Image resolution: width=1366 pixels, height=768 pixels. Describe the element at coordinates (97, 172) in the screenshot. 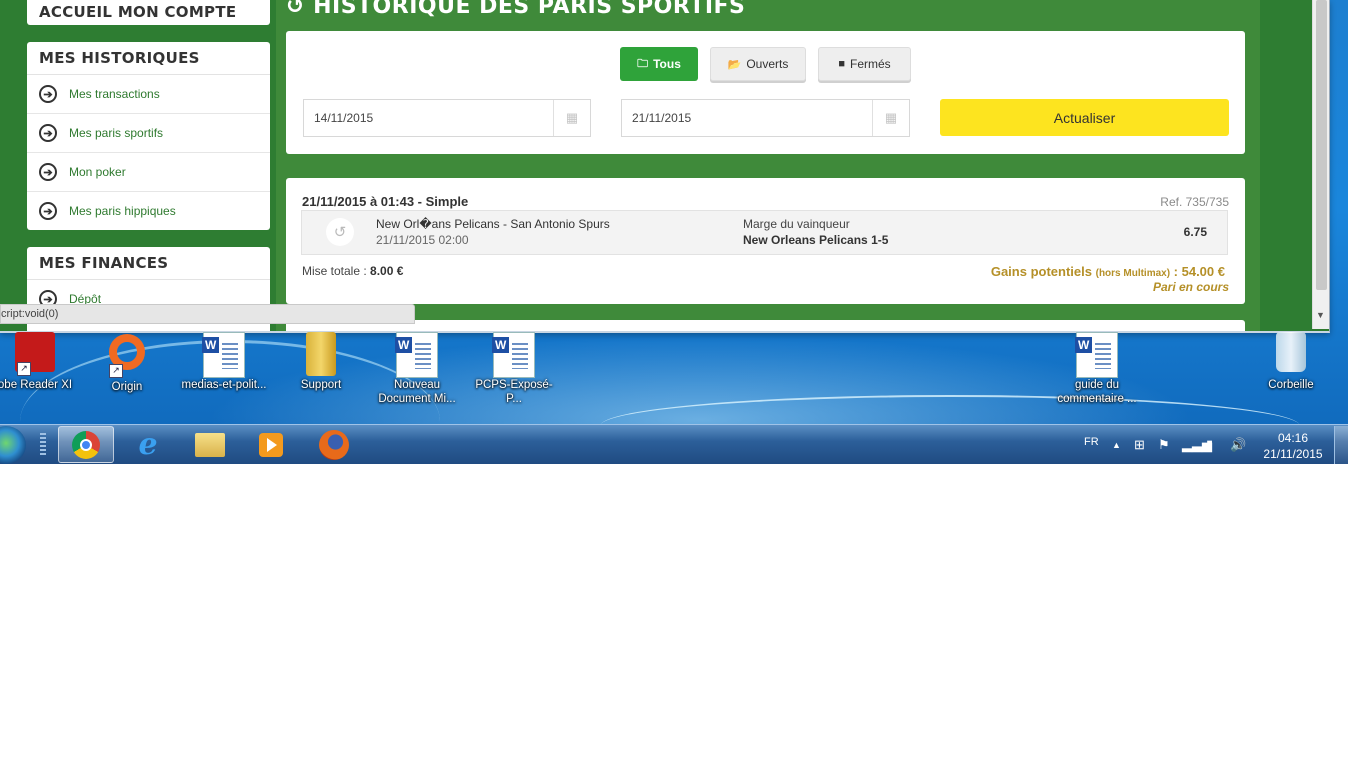

I see `sidebar-item-label: Mon poker` at that location.